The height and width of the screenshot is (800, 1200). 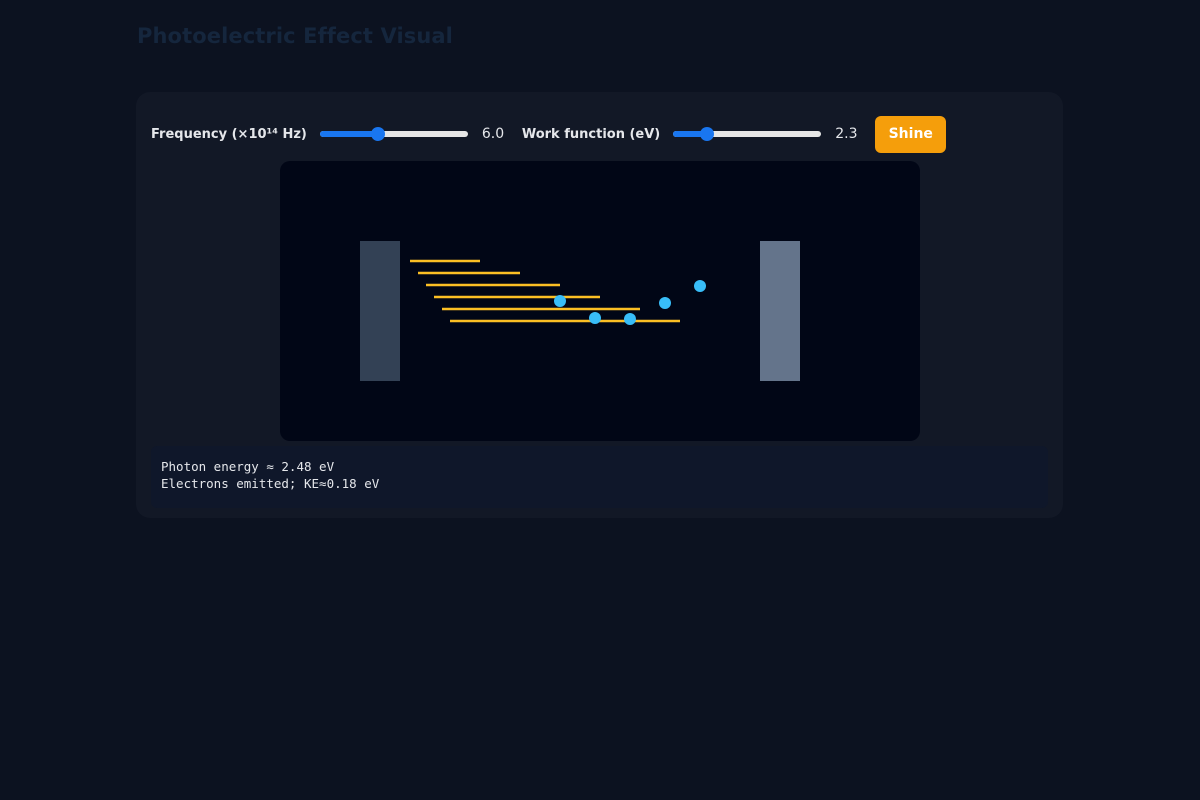 What do you see at coordinates (348, 134) in the screenshot?
I see `frequency-slider-fill` at bounding box center [348, 134].